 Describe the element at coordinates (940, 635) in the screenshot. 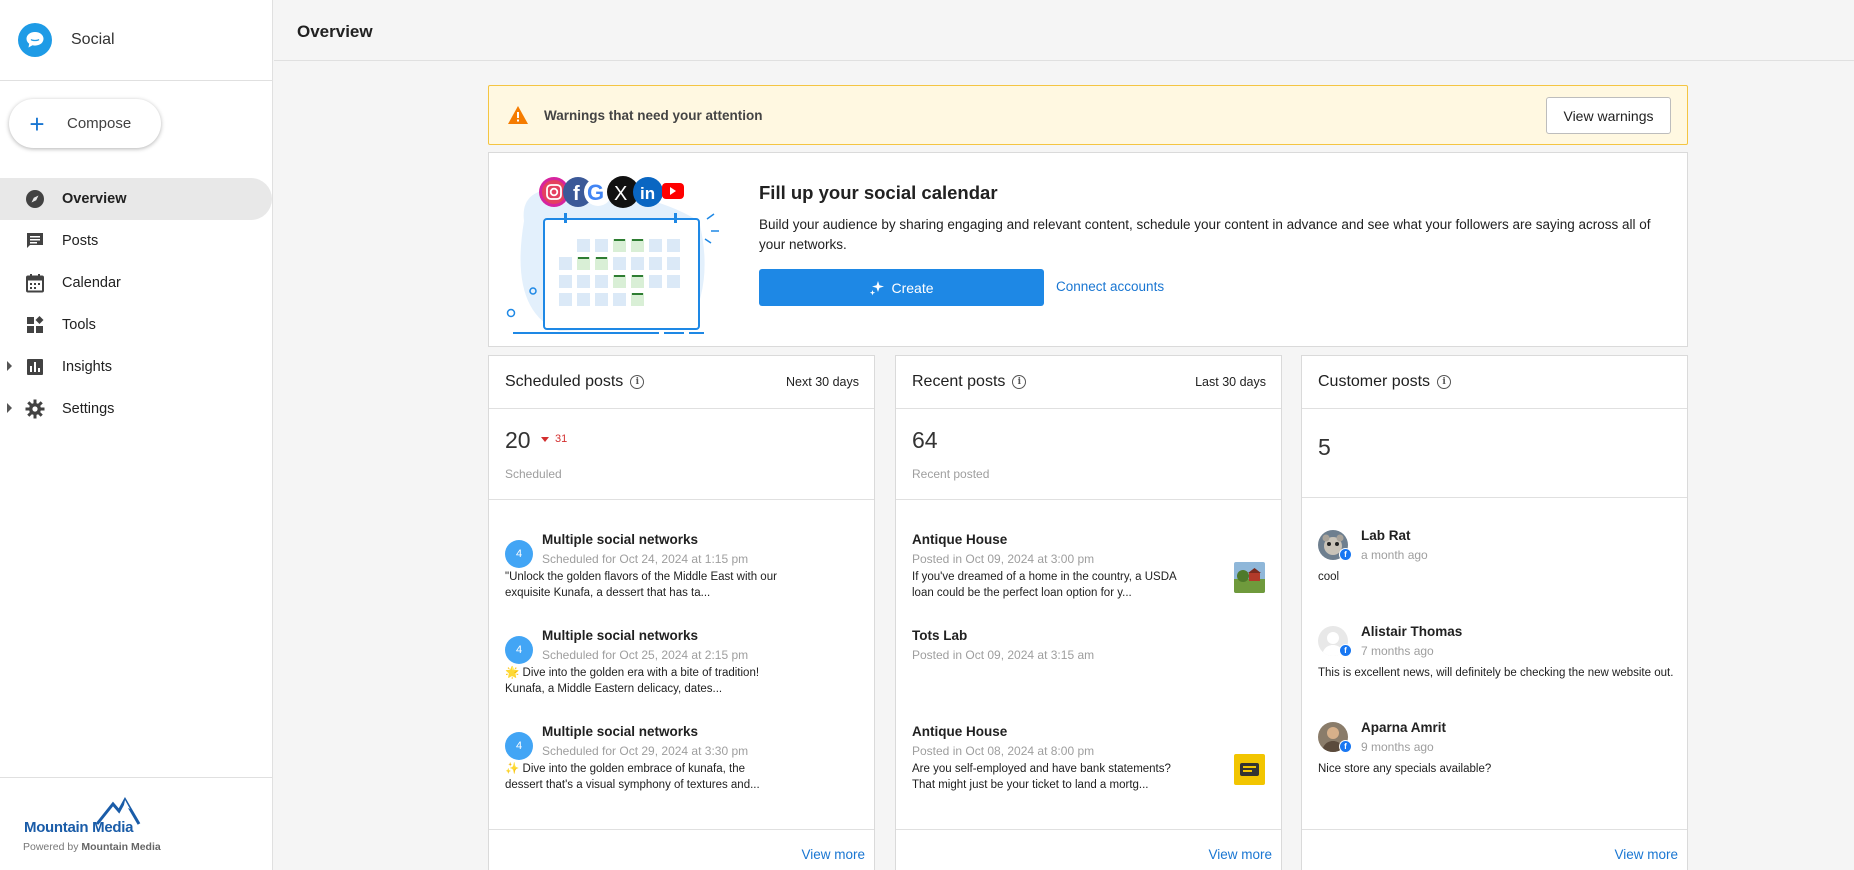

I see `post-title: Tots Lab` at that location.